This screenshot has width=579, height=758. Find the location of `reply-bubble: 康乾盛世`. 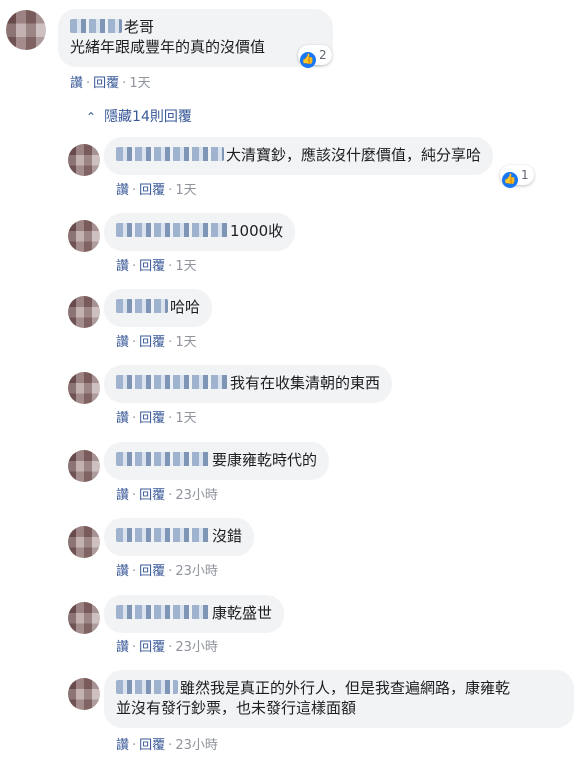

reply-bubble: 康乾盛世 is located at coordinates (194, 614).